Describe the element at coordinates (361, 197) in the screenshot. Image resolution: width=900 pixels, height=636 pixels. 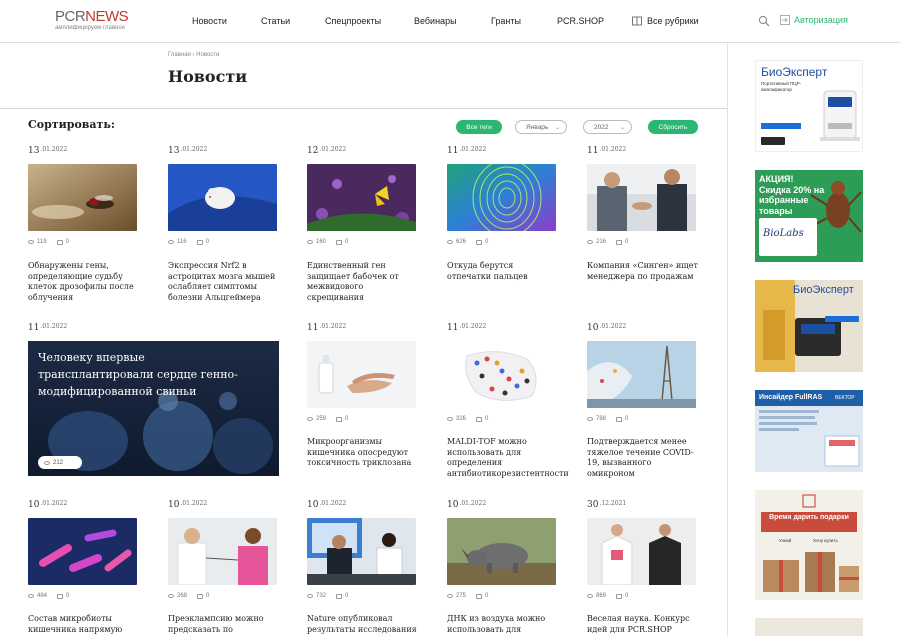
I see `card-thumbnail-butterfly` at that location.